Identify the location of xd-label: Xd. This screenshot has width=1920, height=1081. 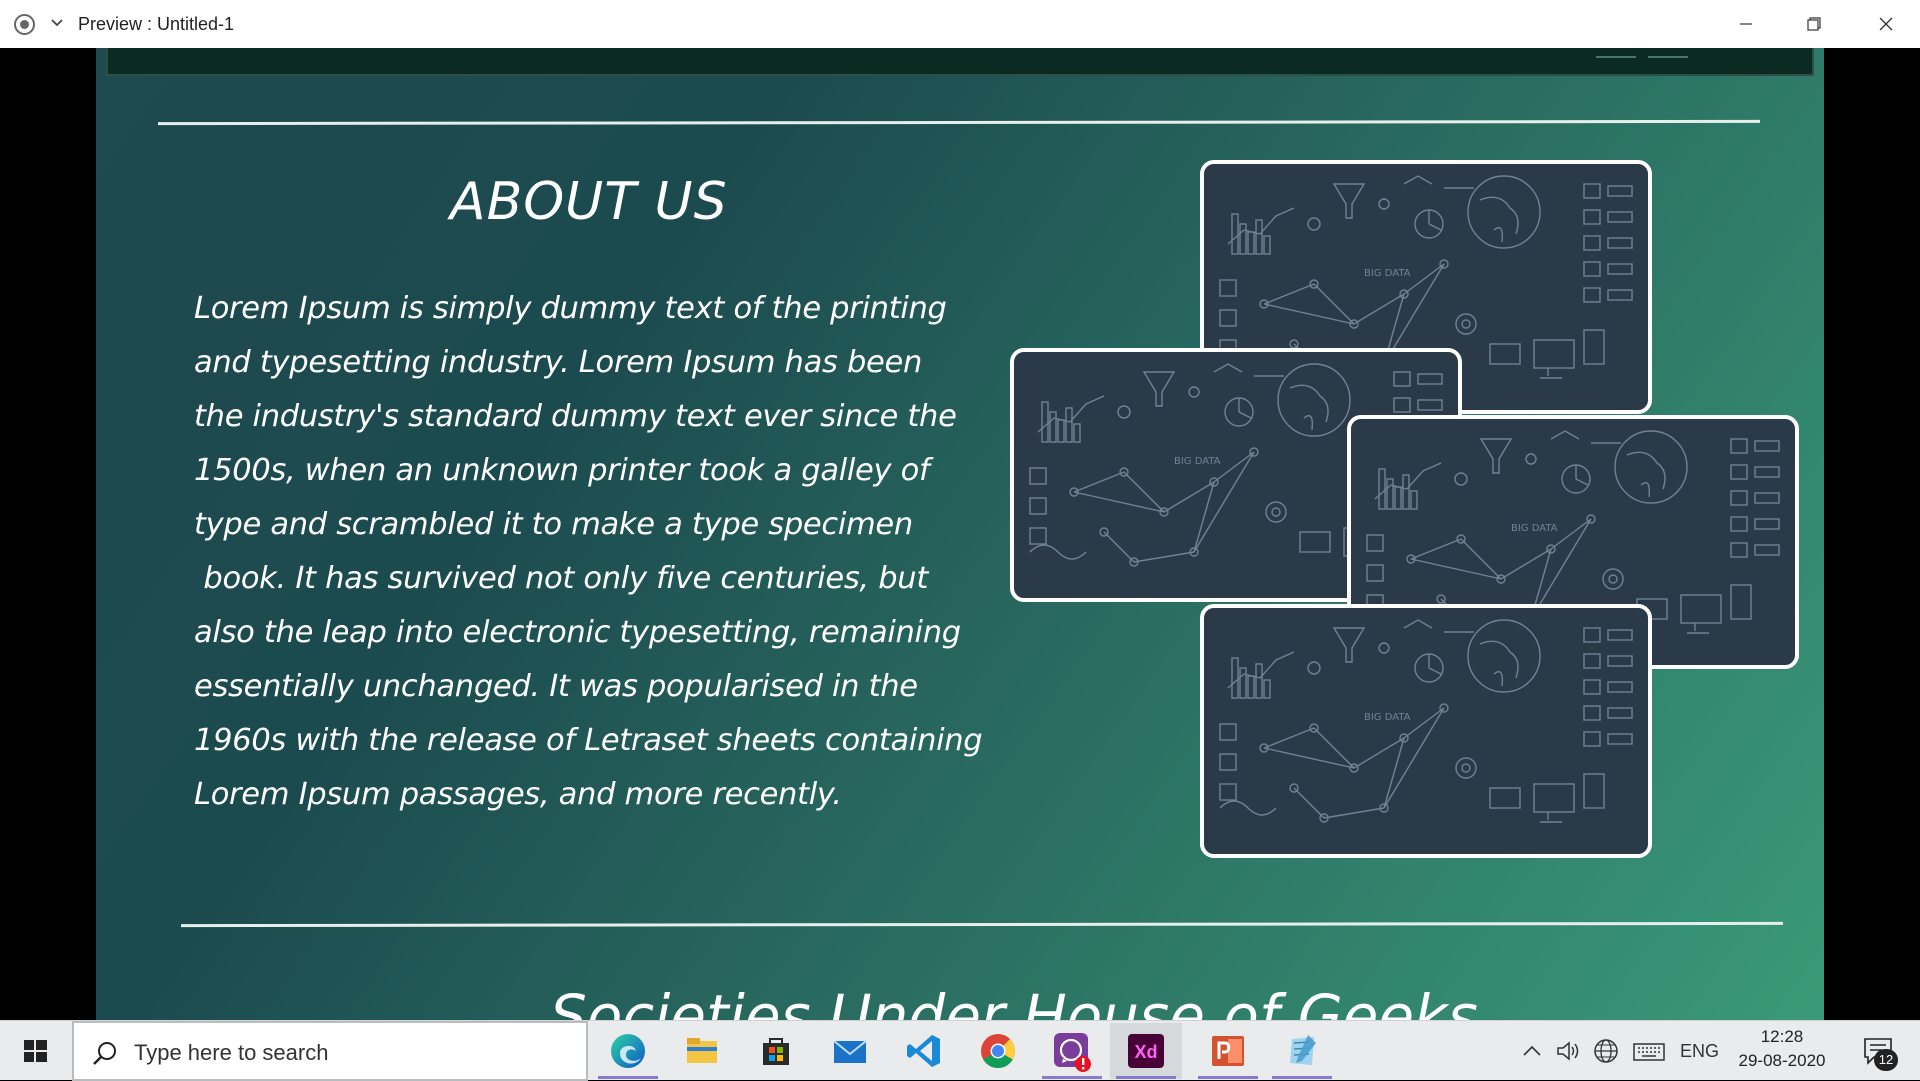
(1145, 1052).